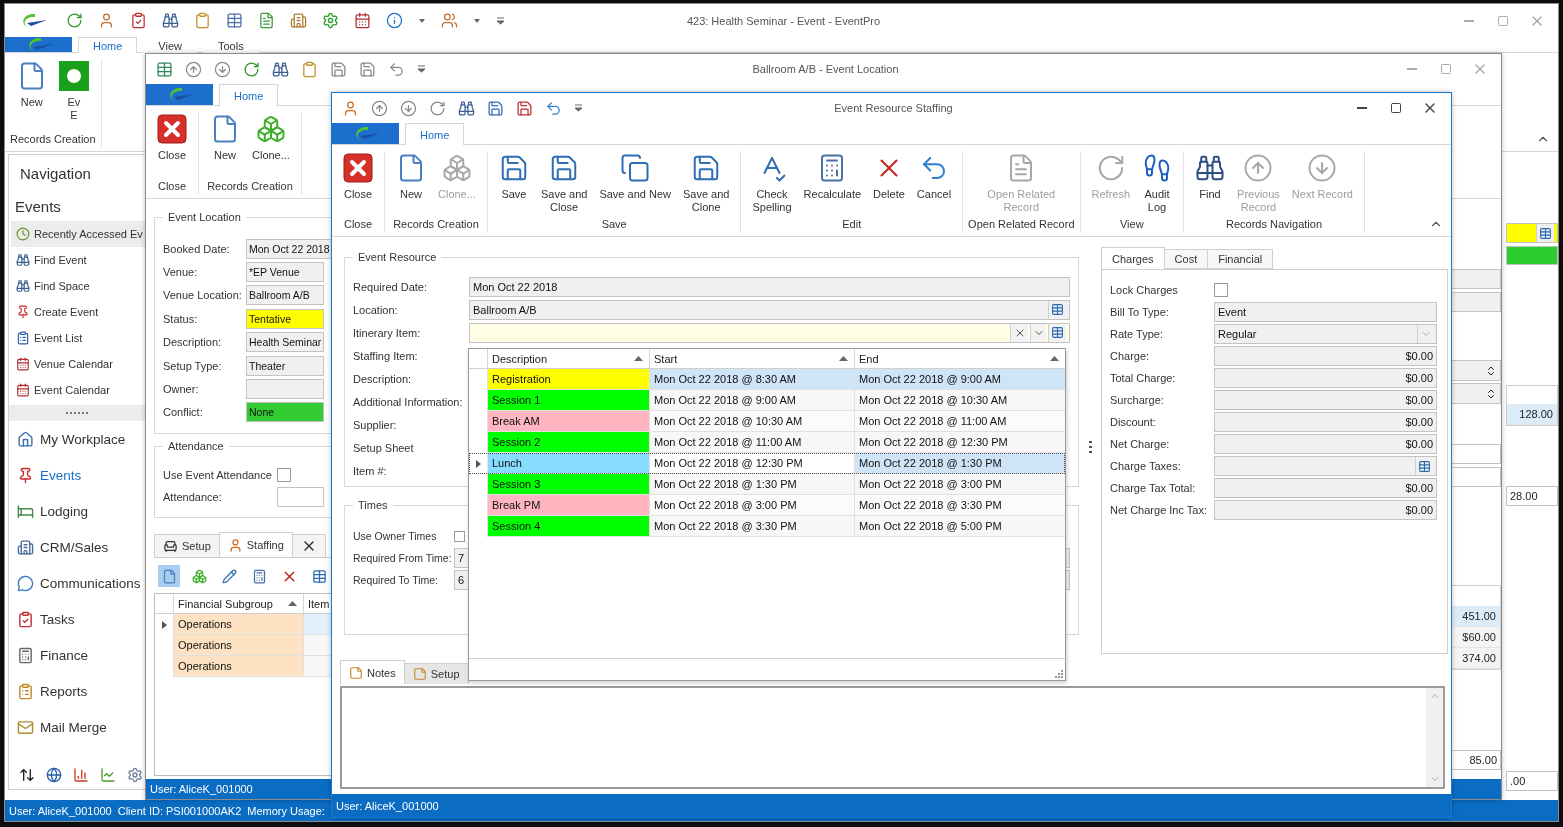 This screenshot has height=827, width=1563. Describe the element at coordinates (81, 775) in the screenshot. I see `bar-chart-icon` at that location.